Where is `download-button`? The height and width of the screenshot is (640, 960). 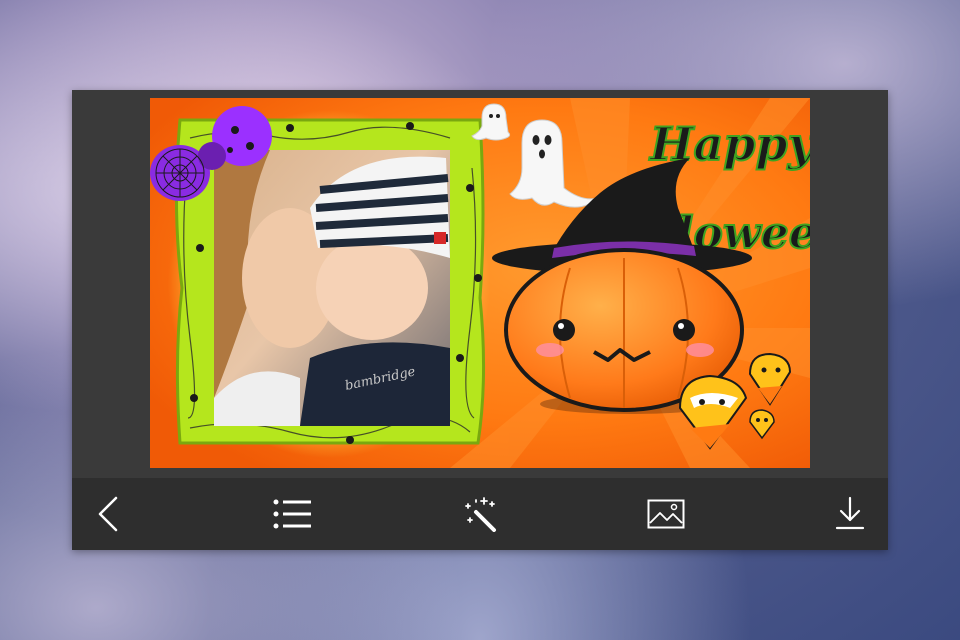 download-button is located at coordinates (850, 514).